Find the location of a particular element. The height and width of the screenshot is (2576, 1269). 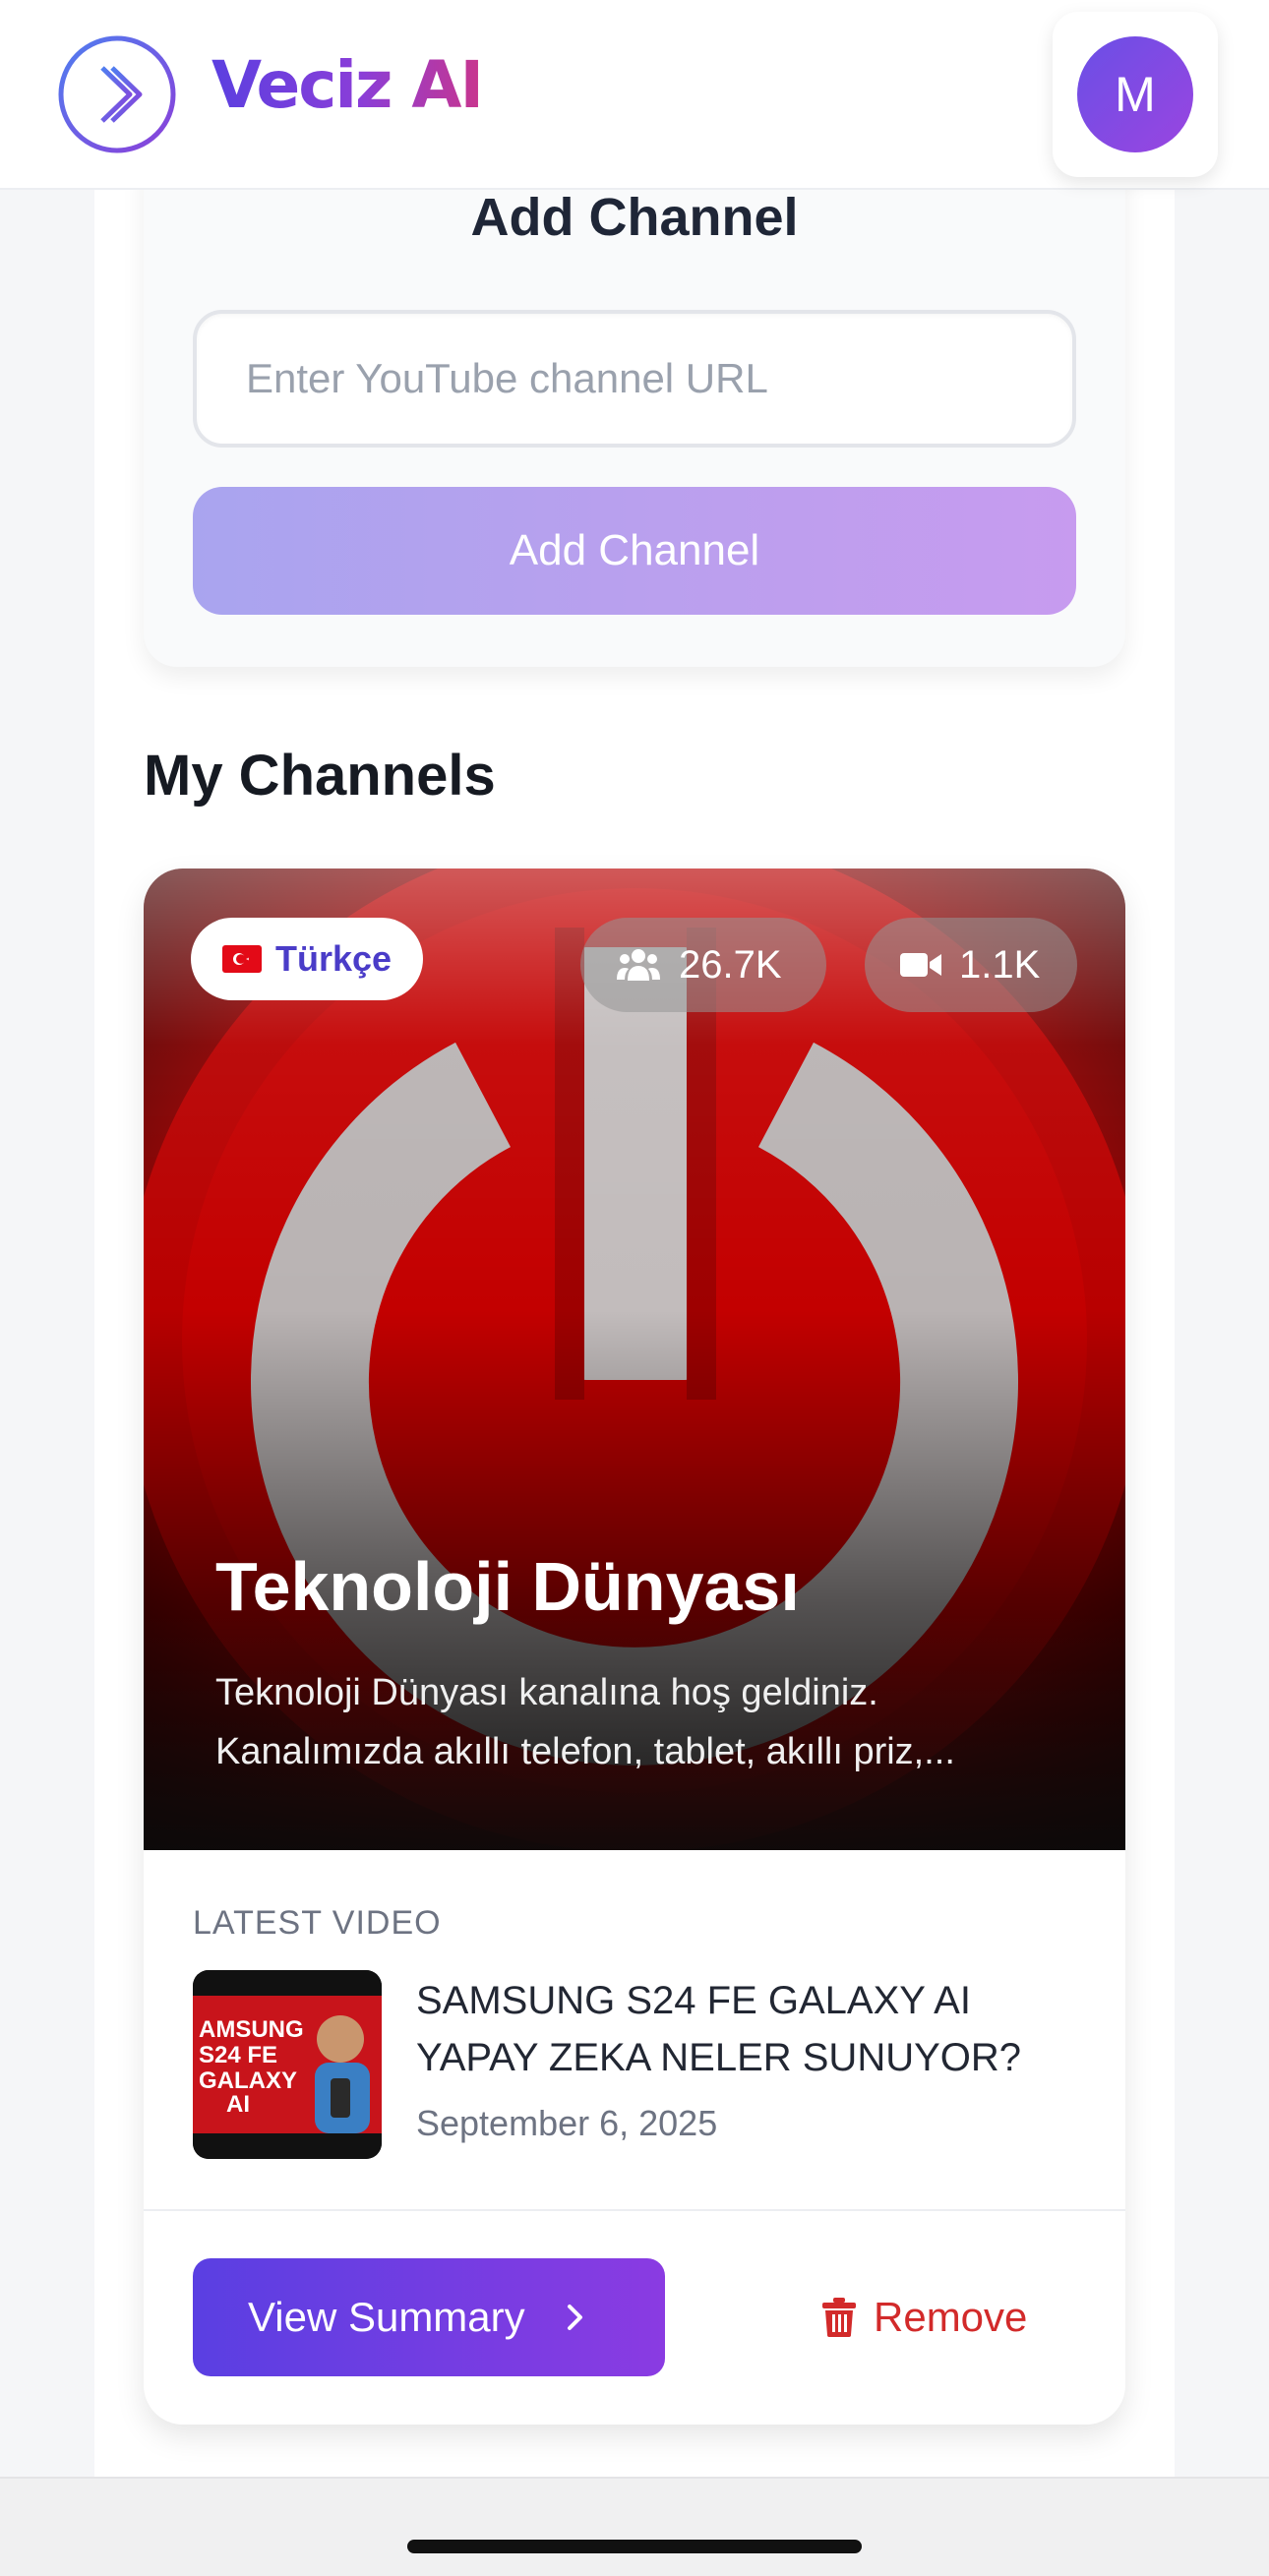

svg-text: AMSUNG is located at coordinates (251, 2030).